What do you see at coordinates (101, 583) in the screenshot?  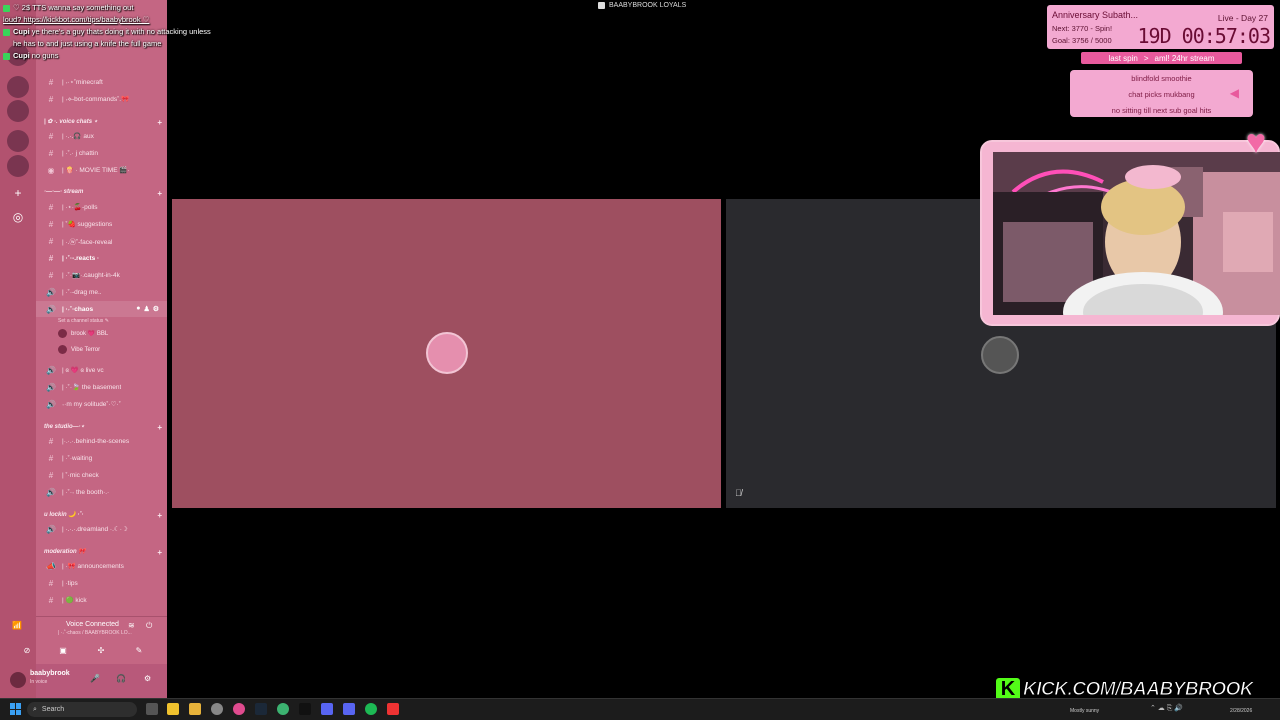 I see `channel-tips: # | ·tips` at bounding box center [101, 583].